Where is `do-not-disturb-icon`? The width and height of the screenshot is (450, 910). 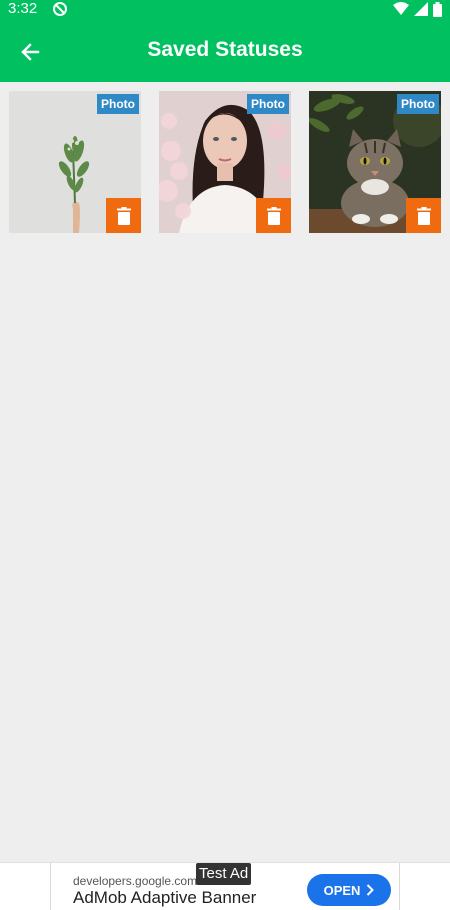
do-not-disturb-icon is located at coordinates (60, 9).